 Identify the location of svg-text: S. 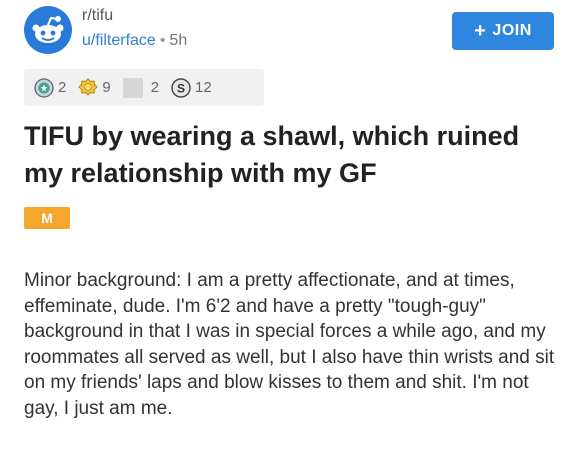
(181, 88).